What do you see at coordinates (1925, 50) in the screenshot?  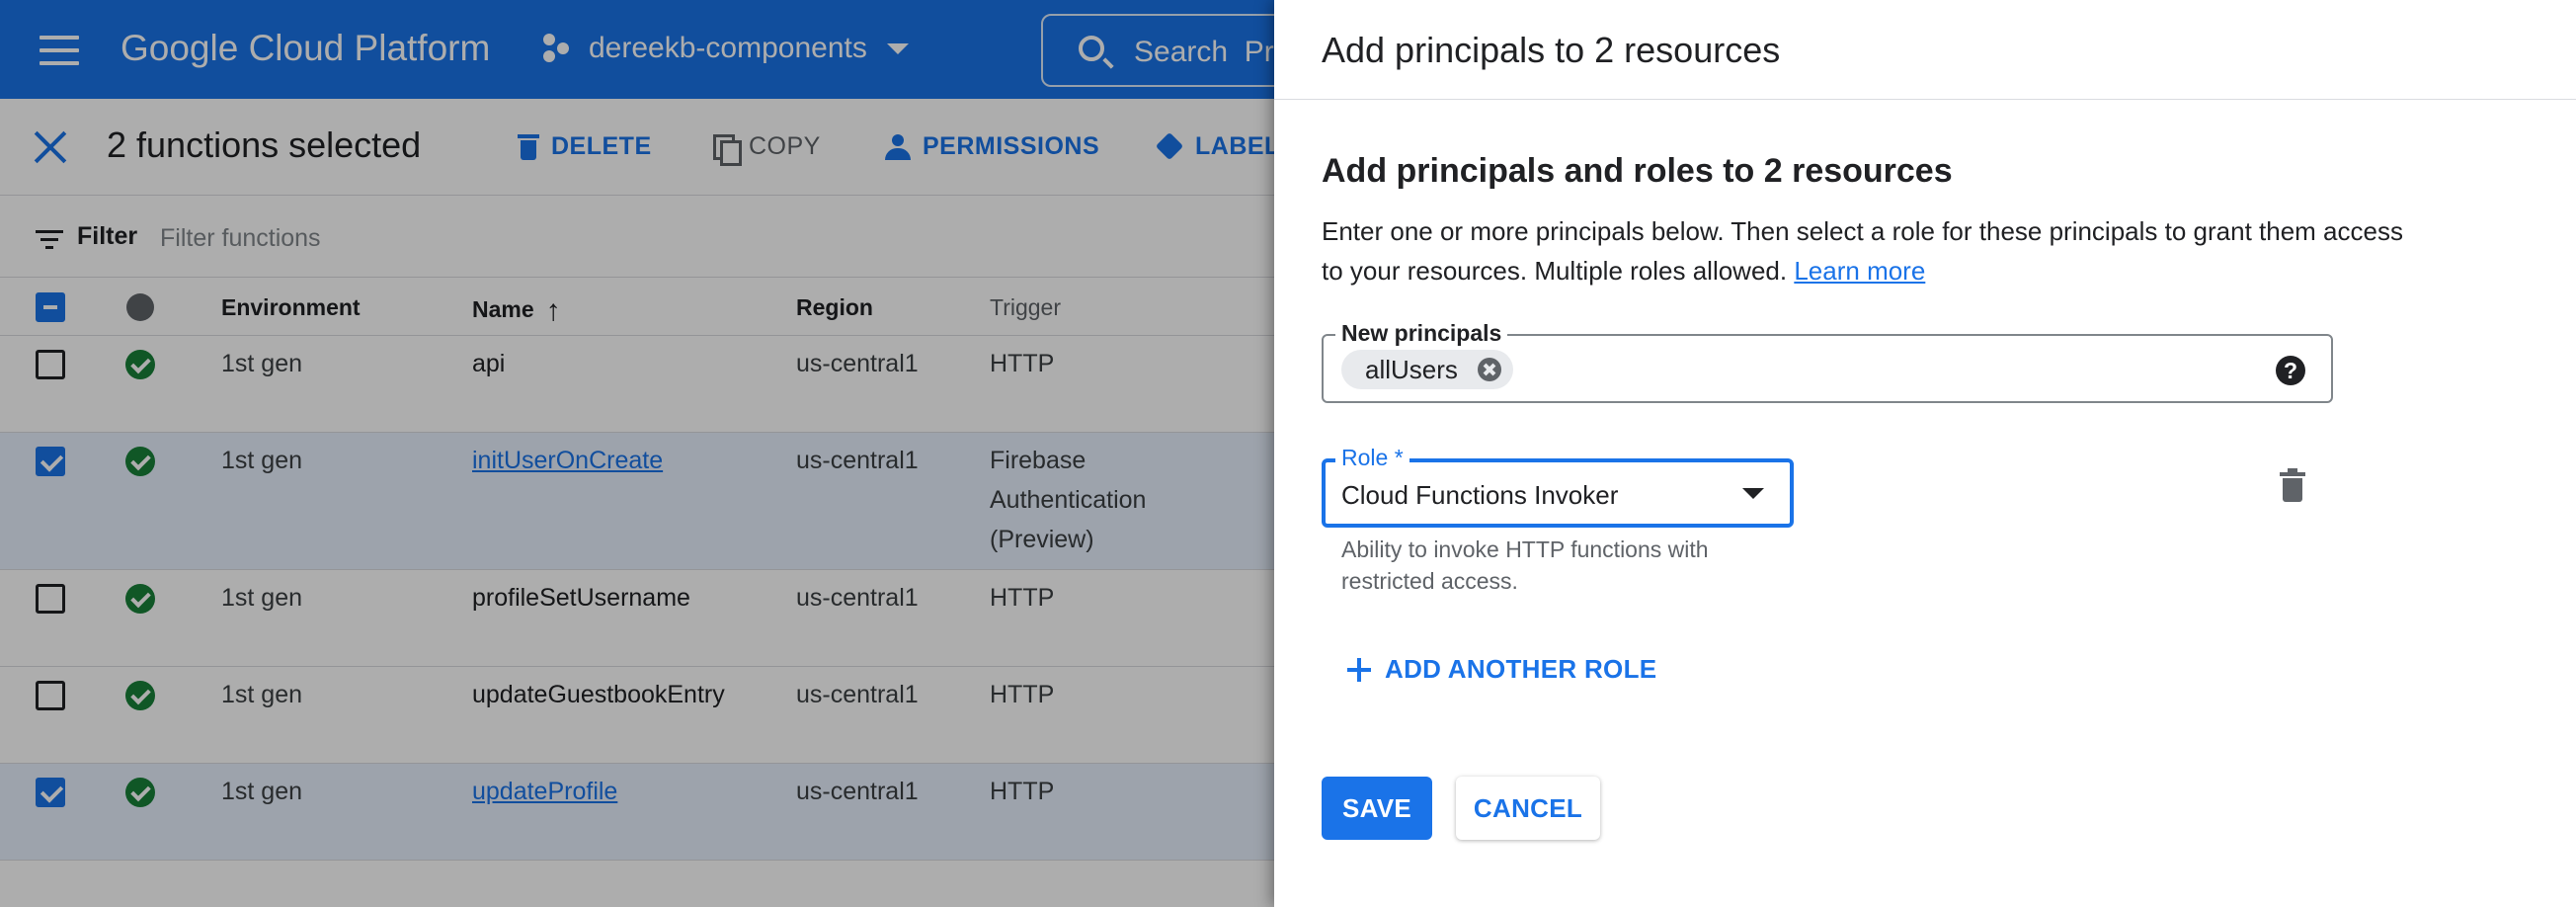 I see `panel-header: Add principals to 2 resources` at bounding box center [1925, 50].